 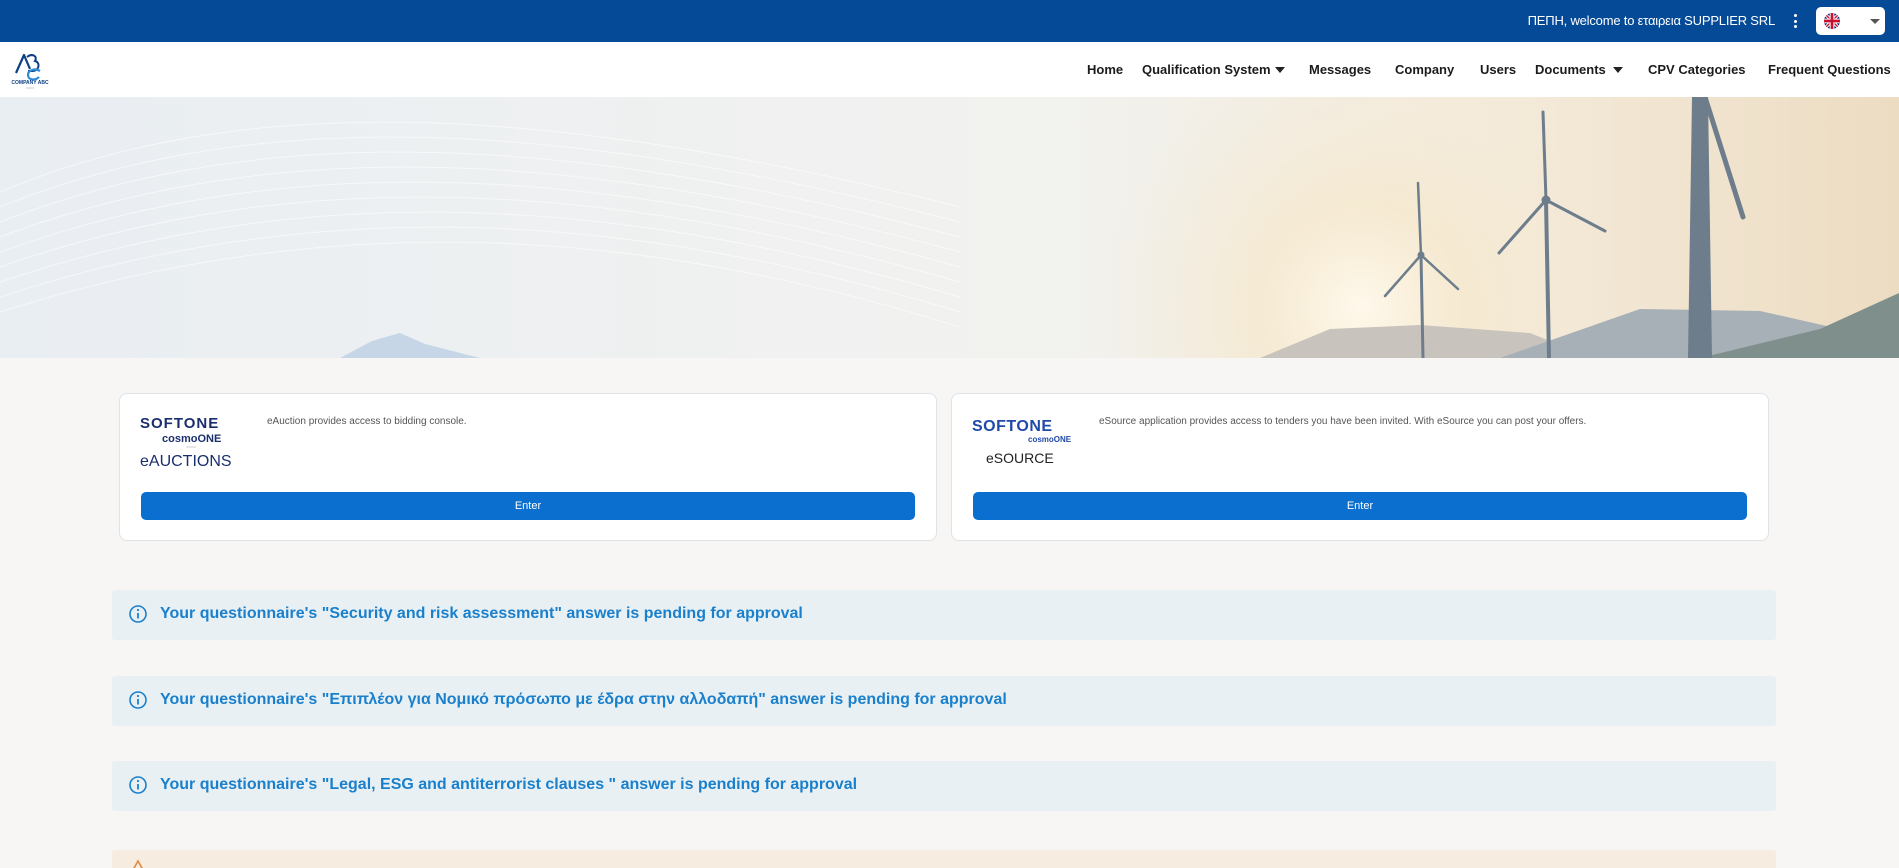 I want to click on language-selector, so click(x=1850, y=21).